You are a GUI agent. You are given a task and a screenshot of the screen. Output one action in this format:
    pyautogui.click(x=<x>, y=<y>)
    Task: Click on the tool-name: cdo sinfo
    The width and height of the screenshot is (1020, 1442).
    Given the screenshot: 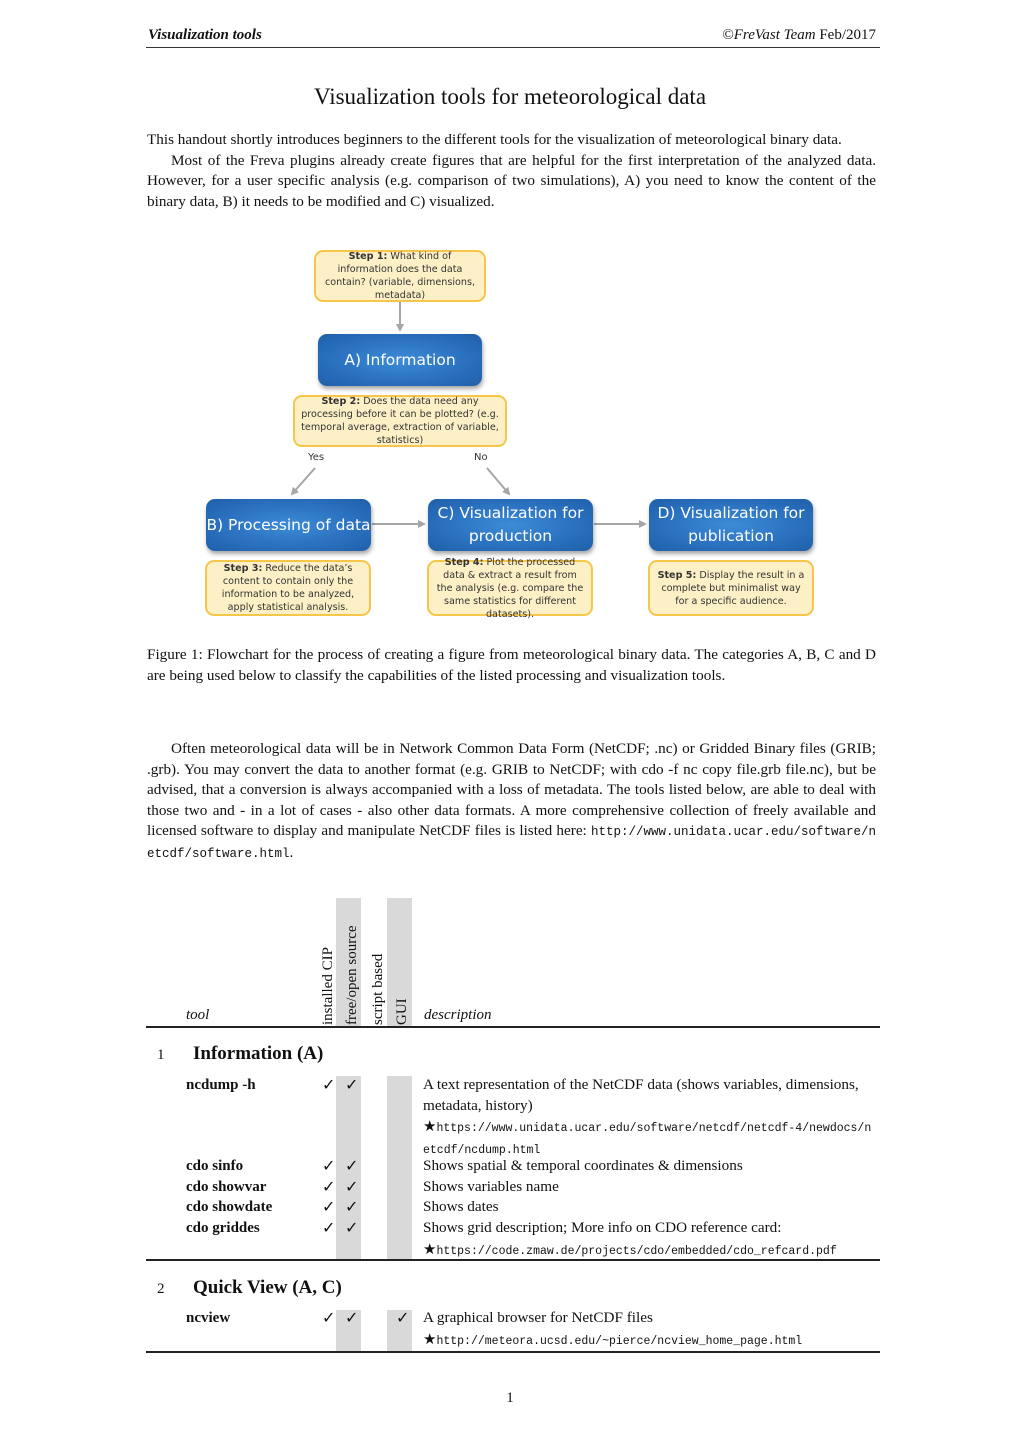 What is the action you would take?
    pyautogui.click(x=215, y=1166)
    